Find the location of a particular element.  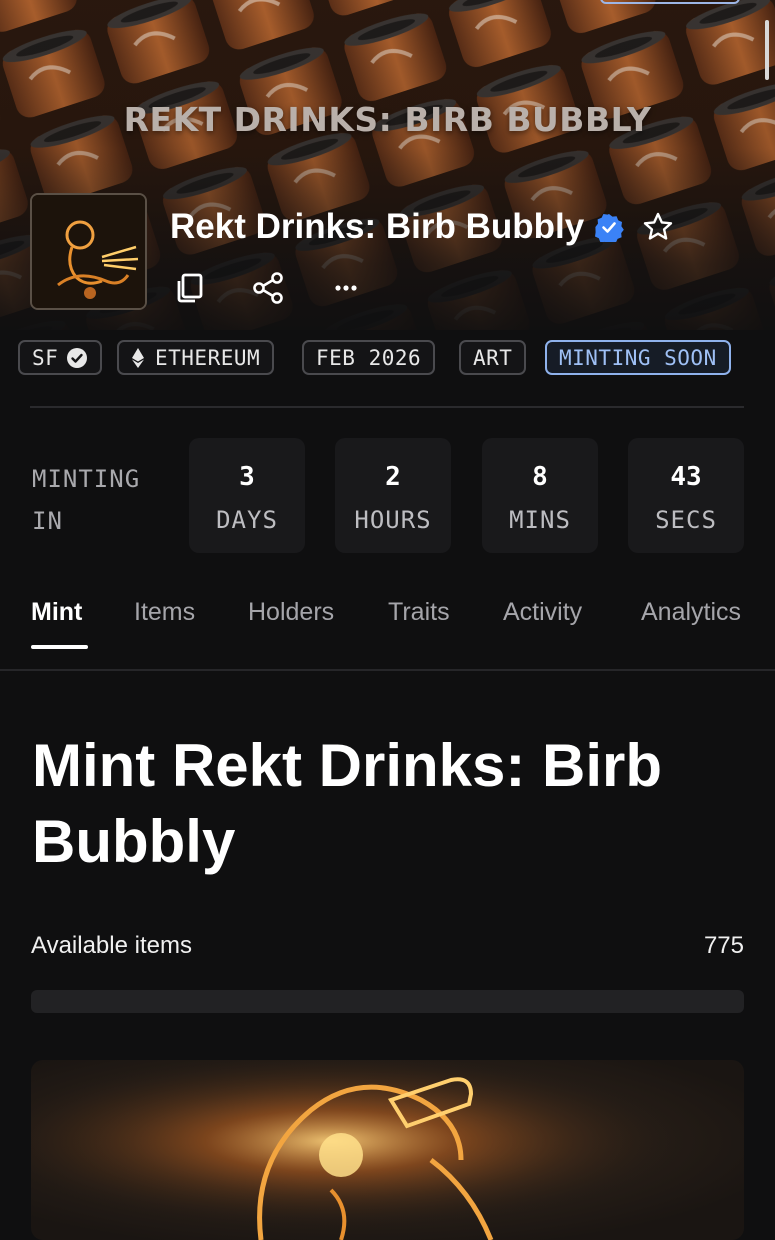

collection-tags: SF ETHEREUM FEB 2026 ART MINTING SOON is located at coordinates (387, 358).